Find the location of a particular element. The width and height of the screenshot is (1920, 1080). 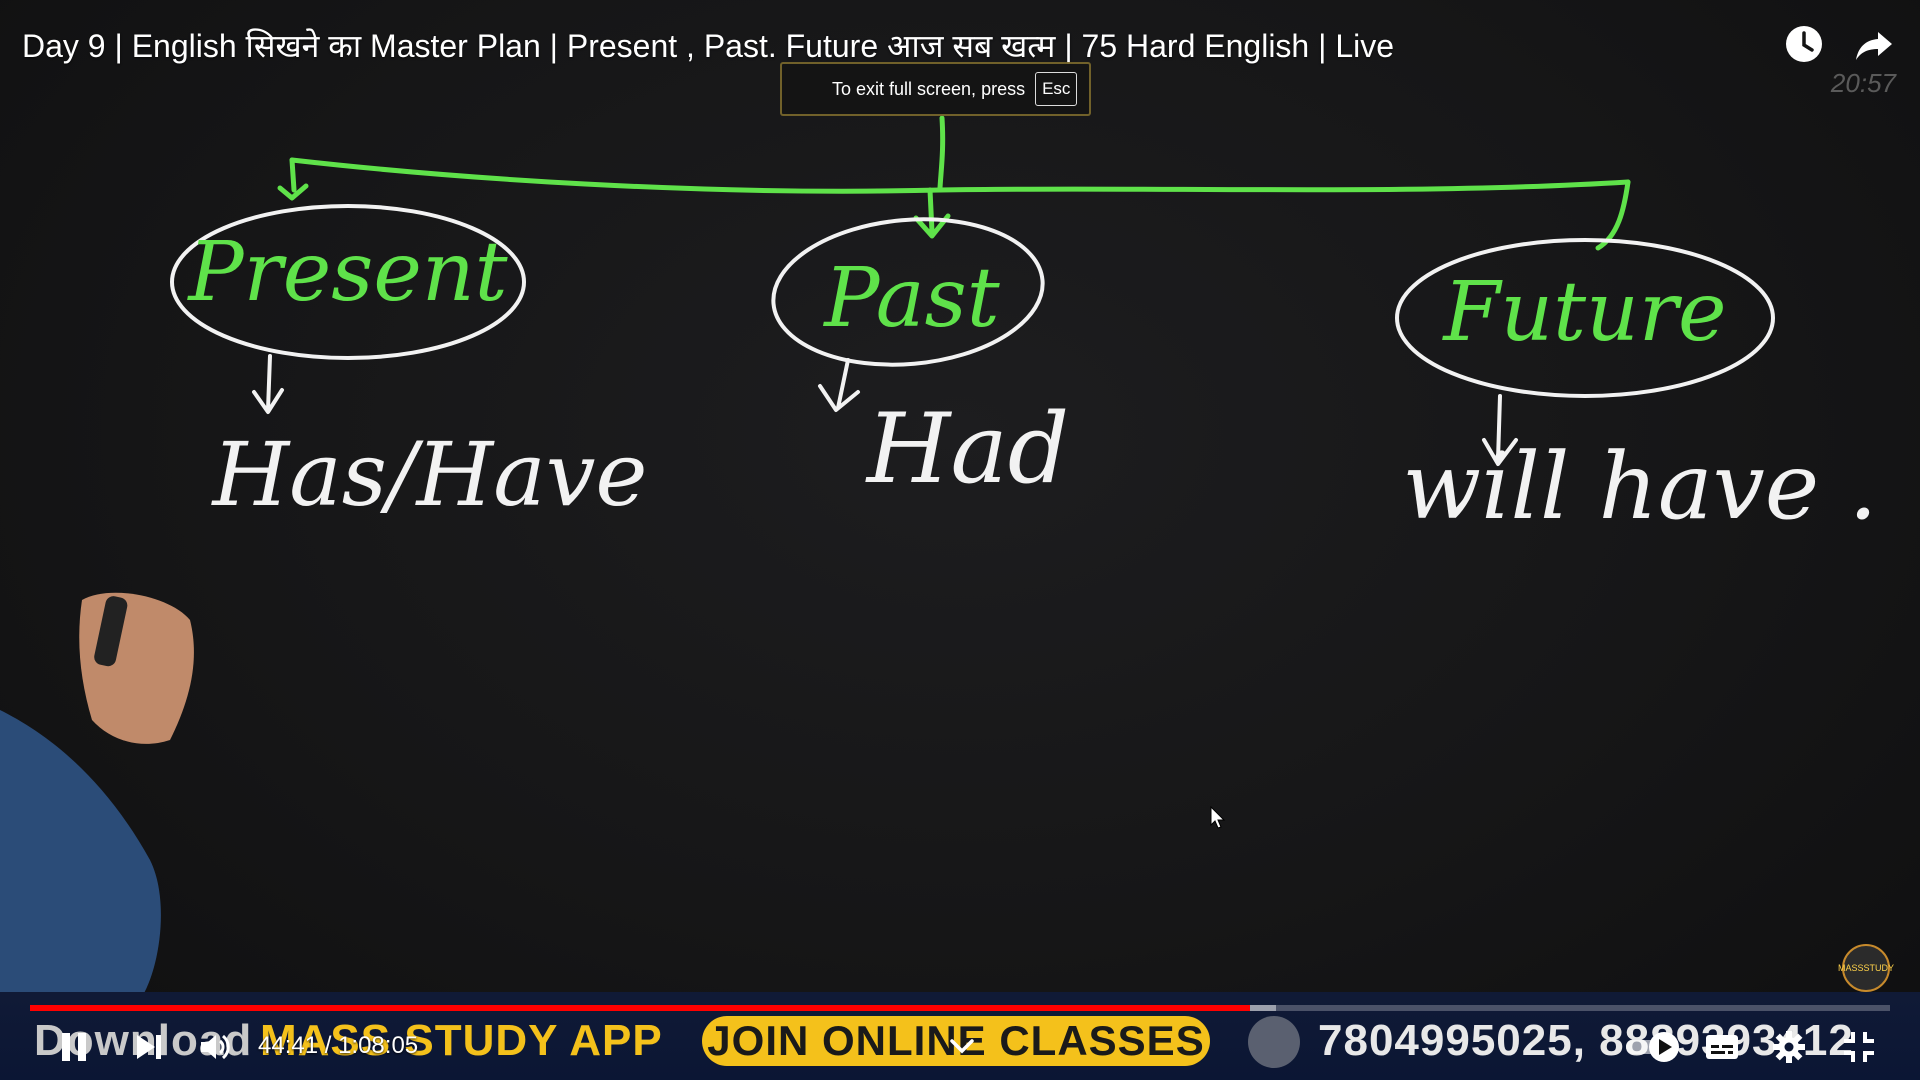

past-branch-line is located at coordinates (932, 213).